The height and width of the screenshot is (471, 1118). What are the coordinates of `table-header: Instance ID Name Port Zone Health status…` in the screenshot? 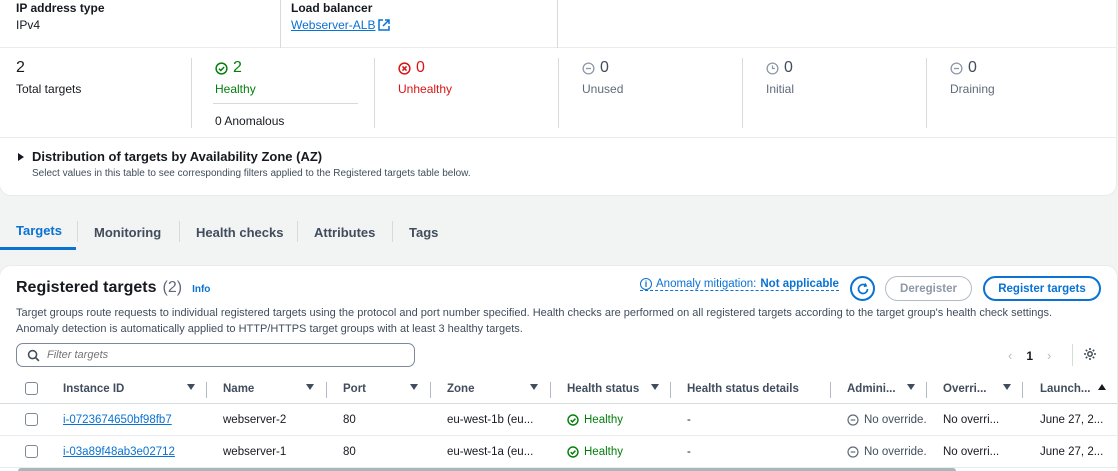 It's located at (558, 390).